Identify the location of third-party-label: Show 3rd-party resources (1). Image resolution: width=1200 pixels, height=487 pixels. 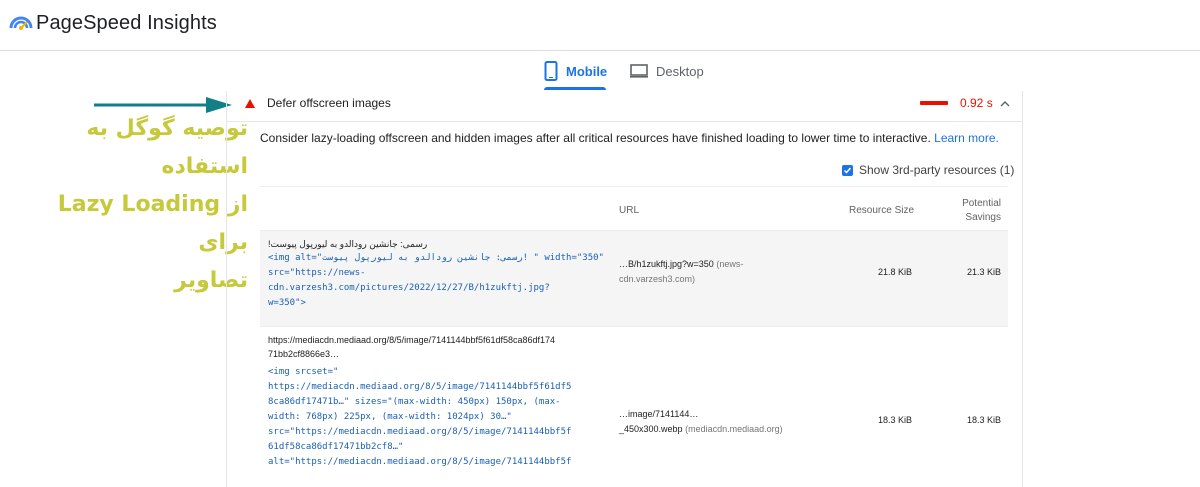
(937, 170).